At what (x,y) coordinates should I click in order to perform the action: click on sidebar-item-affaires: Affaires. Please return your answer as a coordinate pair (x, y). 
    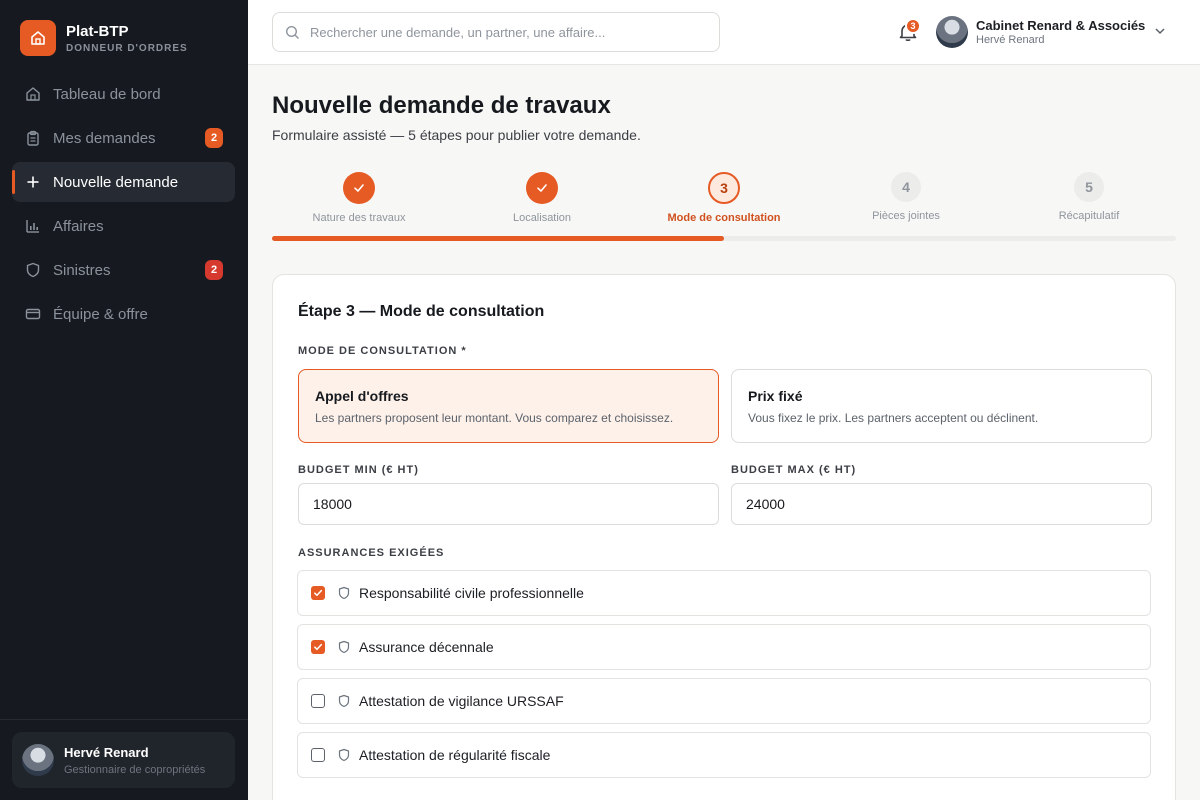
    Looking at the image, I should click on (123, 226).